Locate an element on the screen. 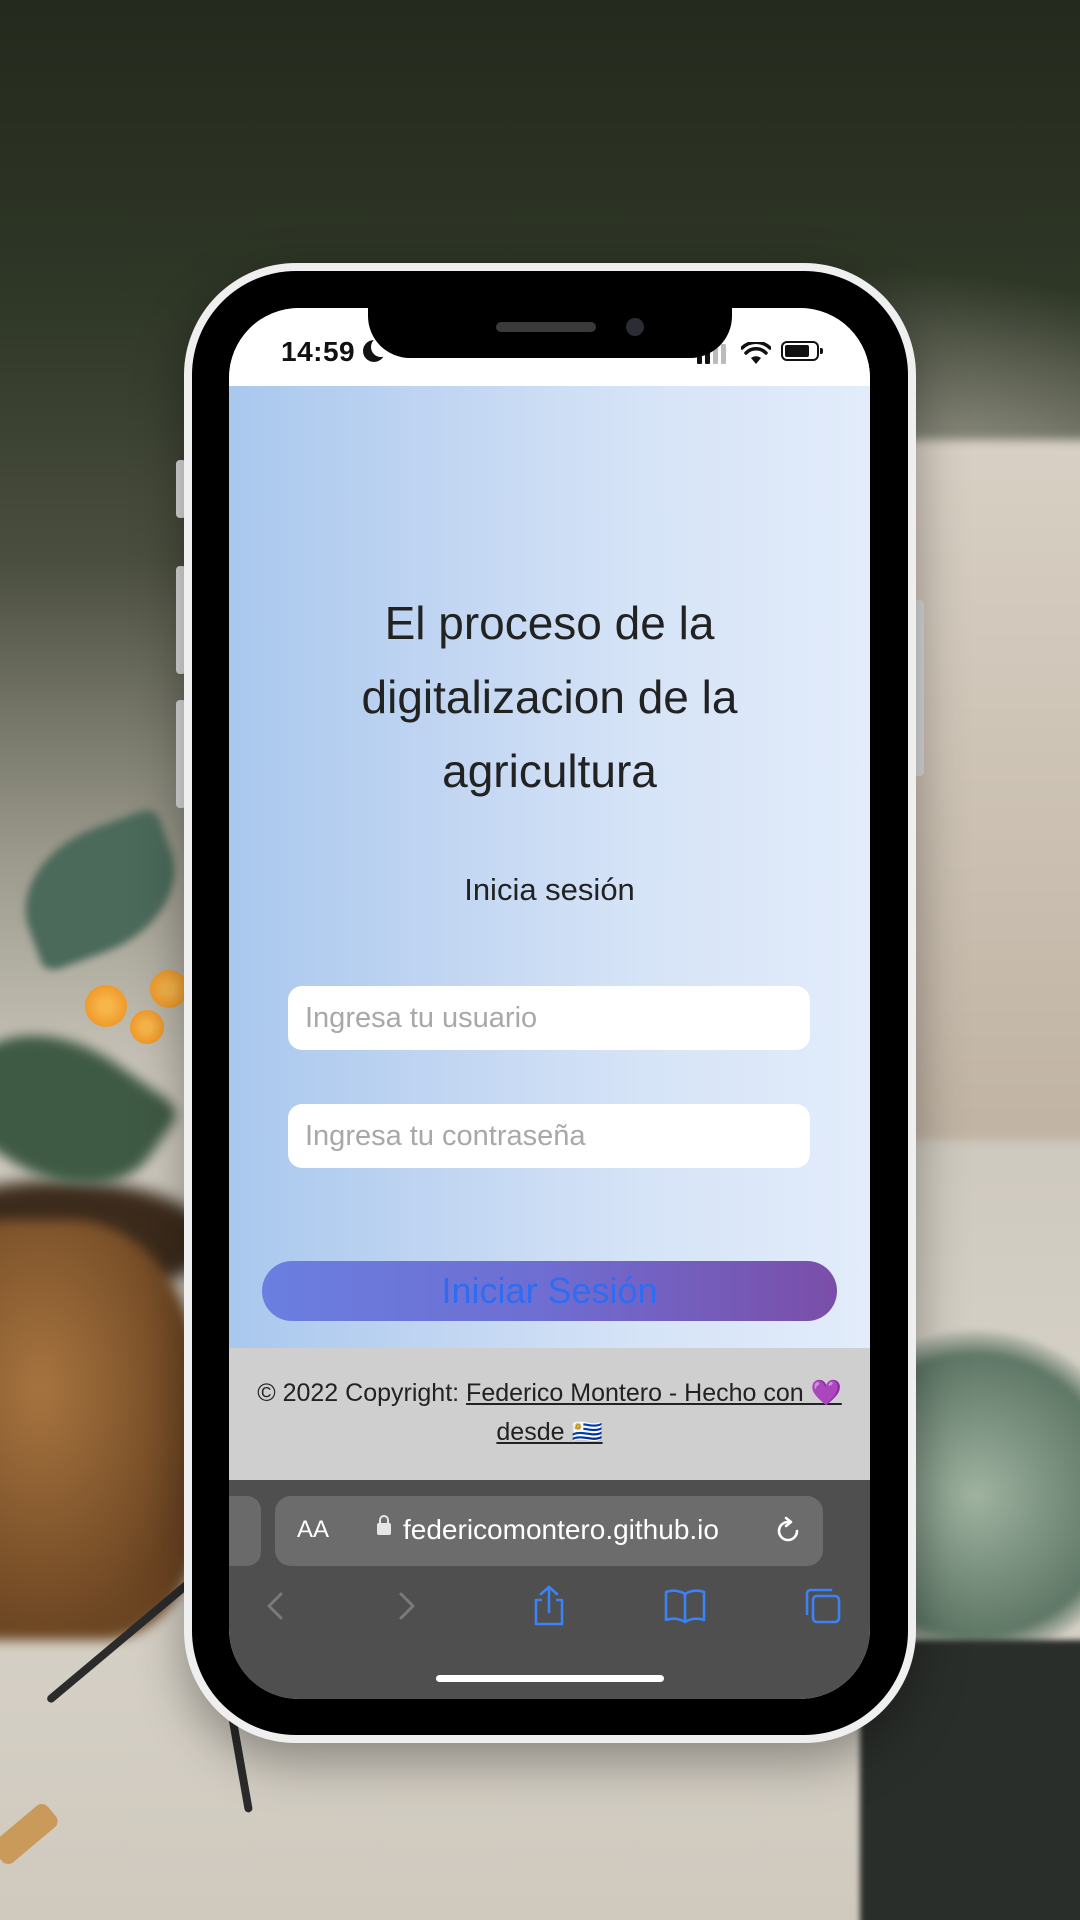 The image size is (1080, 1920). speaker-grille is located at coordinates (546, 327).